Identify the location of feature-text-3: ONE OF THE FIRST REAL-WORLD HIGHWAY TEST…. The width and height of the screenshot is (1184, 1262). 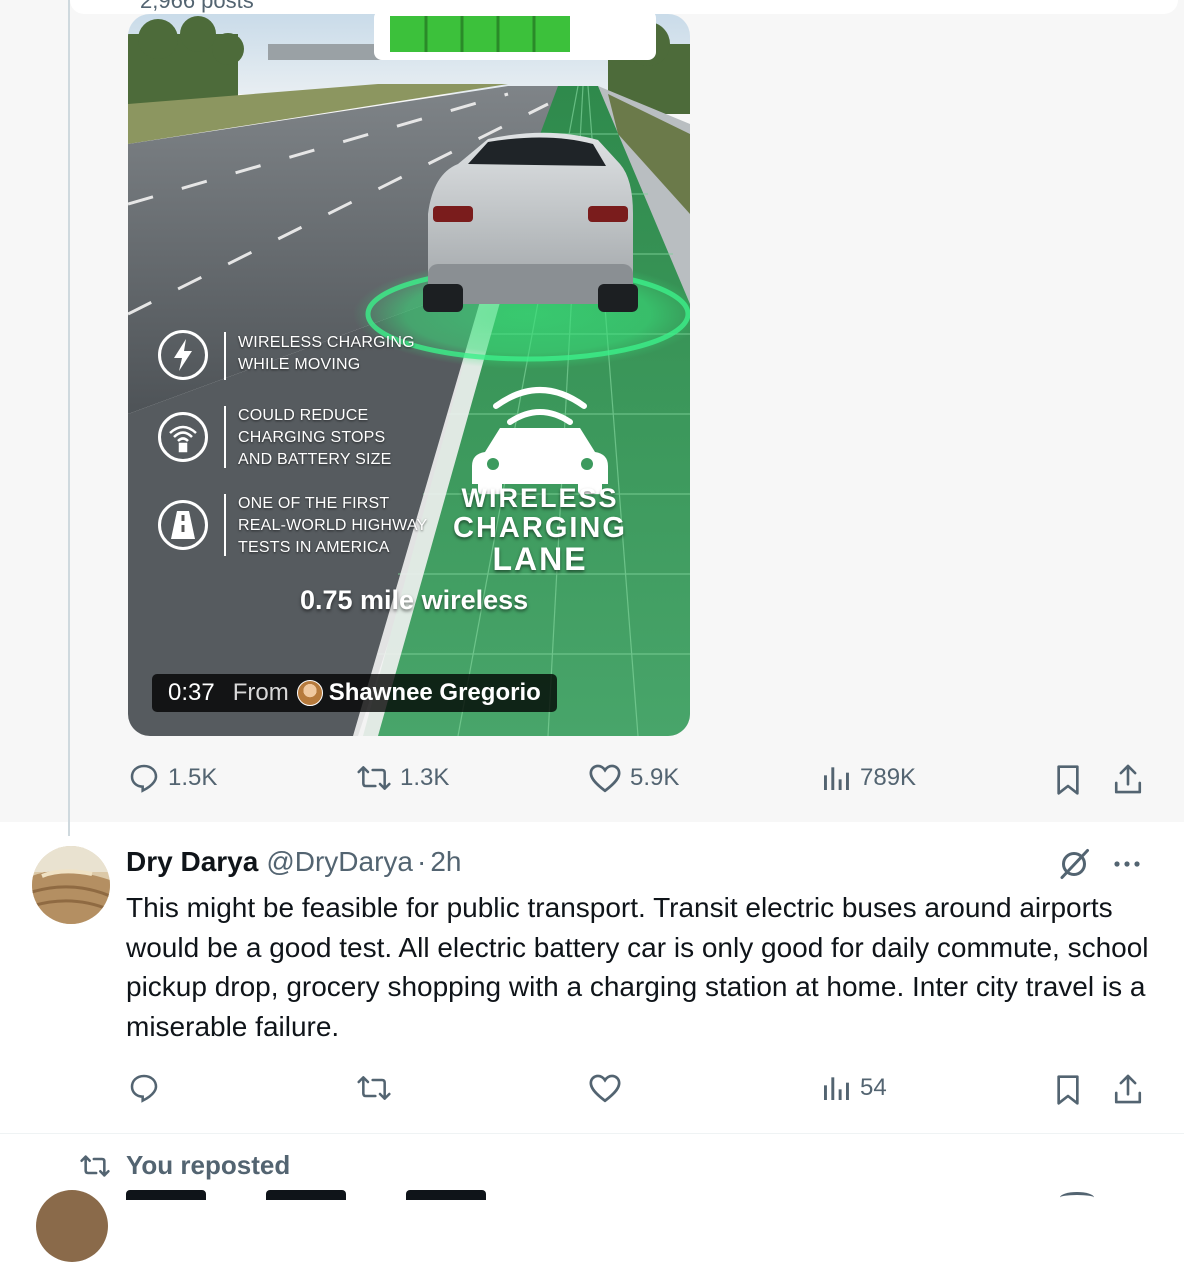
(333, 525).